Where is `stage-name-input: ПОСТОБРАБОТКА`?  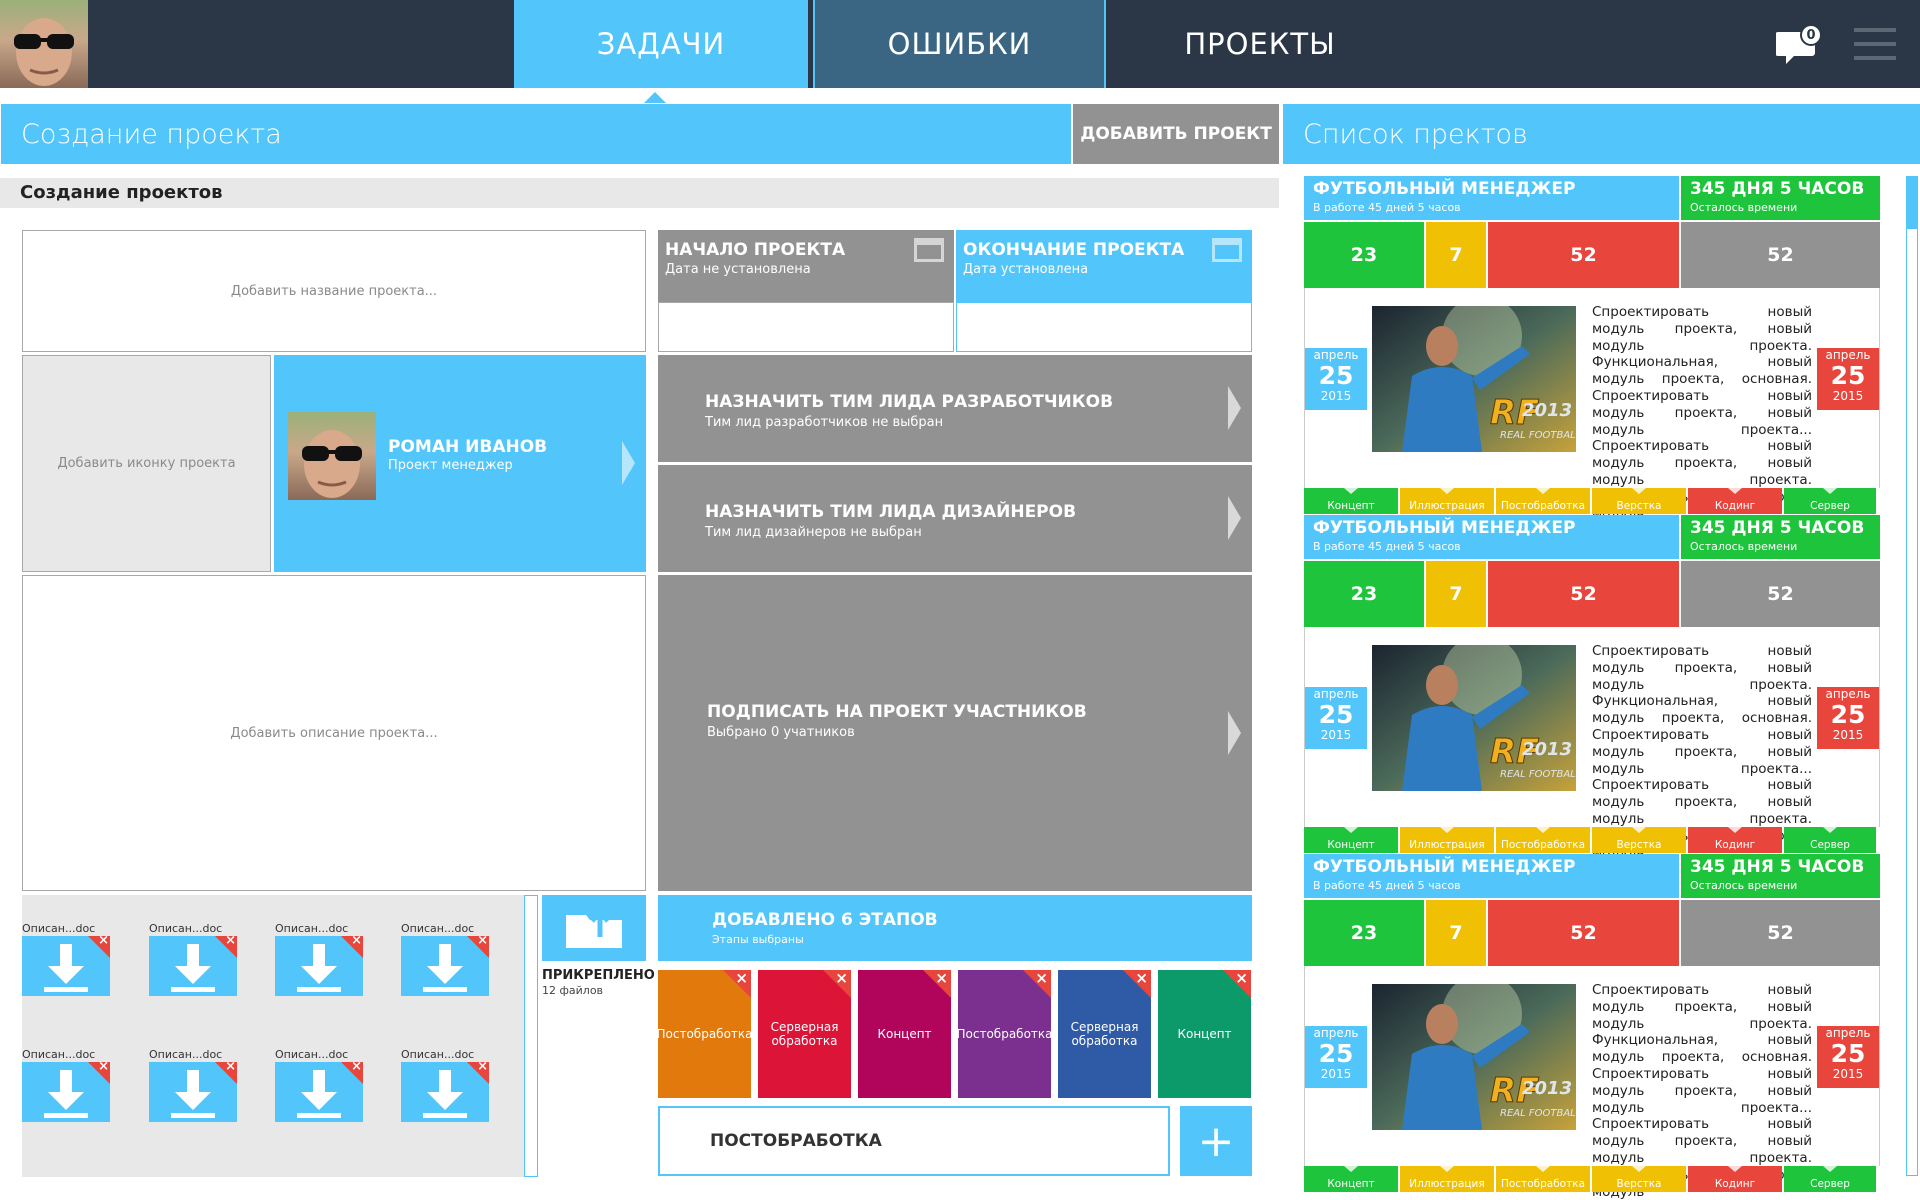
stage-name-input: ПОСТОБРАБОТКА is located at coordinates (914, 1141).